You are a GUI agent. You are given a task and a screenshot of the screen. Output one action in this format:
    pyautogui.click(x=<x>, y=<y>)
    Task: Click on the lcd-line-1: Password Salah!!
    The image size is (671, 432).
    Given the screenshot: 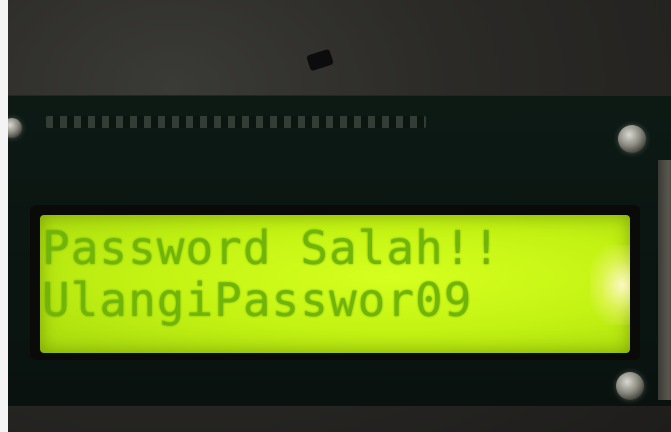 What is the action you would take?
    pyautogui.click(x=272, y=248)
    